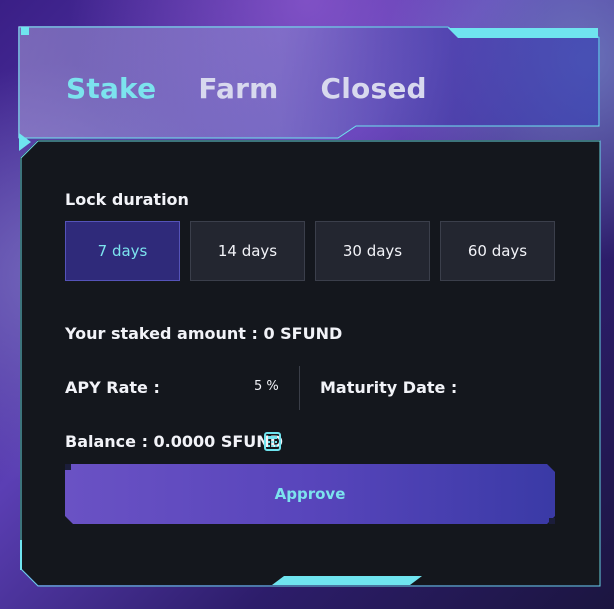  Describe the element at coordinates (127, 199) in the screenshot. I see `lock-duration-title: Lock duration` at that location.